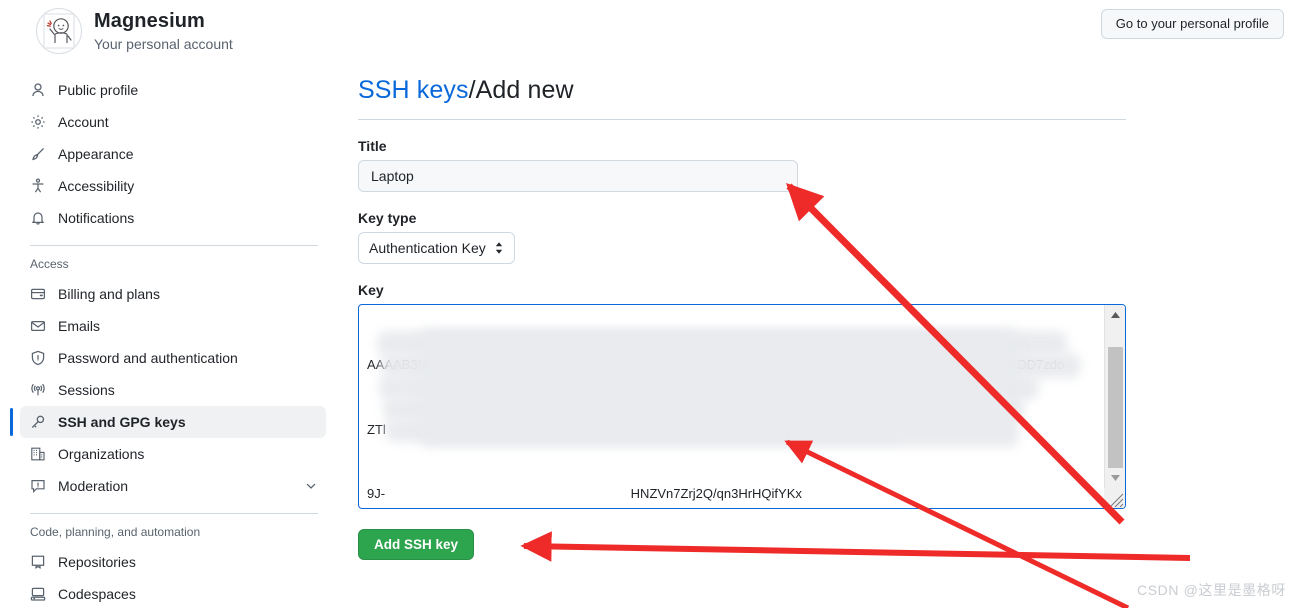  Describe the element at coordinates (1115, 478) in the screenshot. I see `scroll-down-icon` at that location.